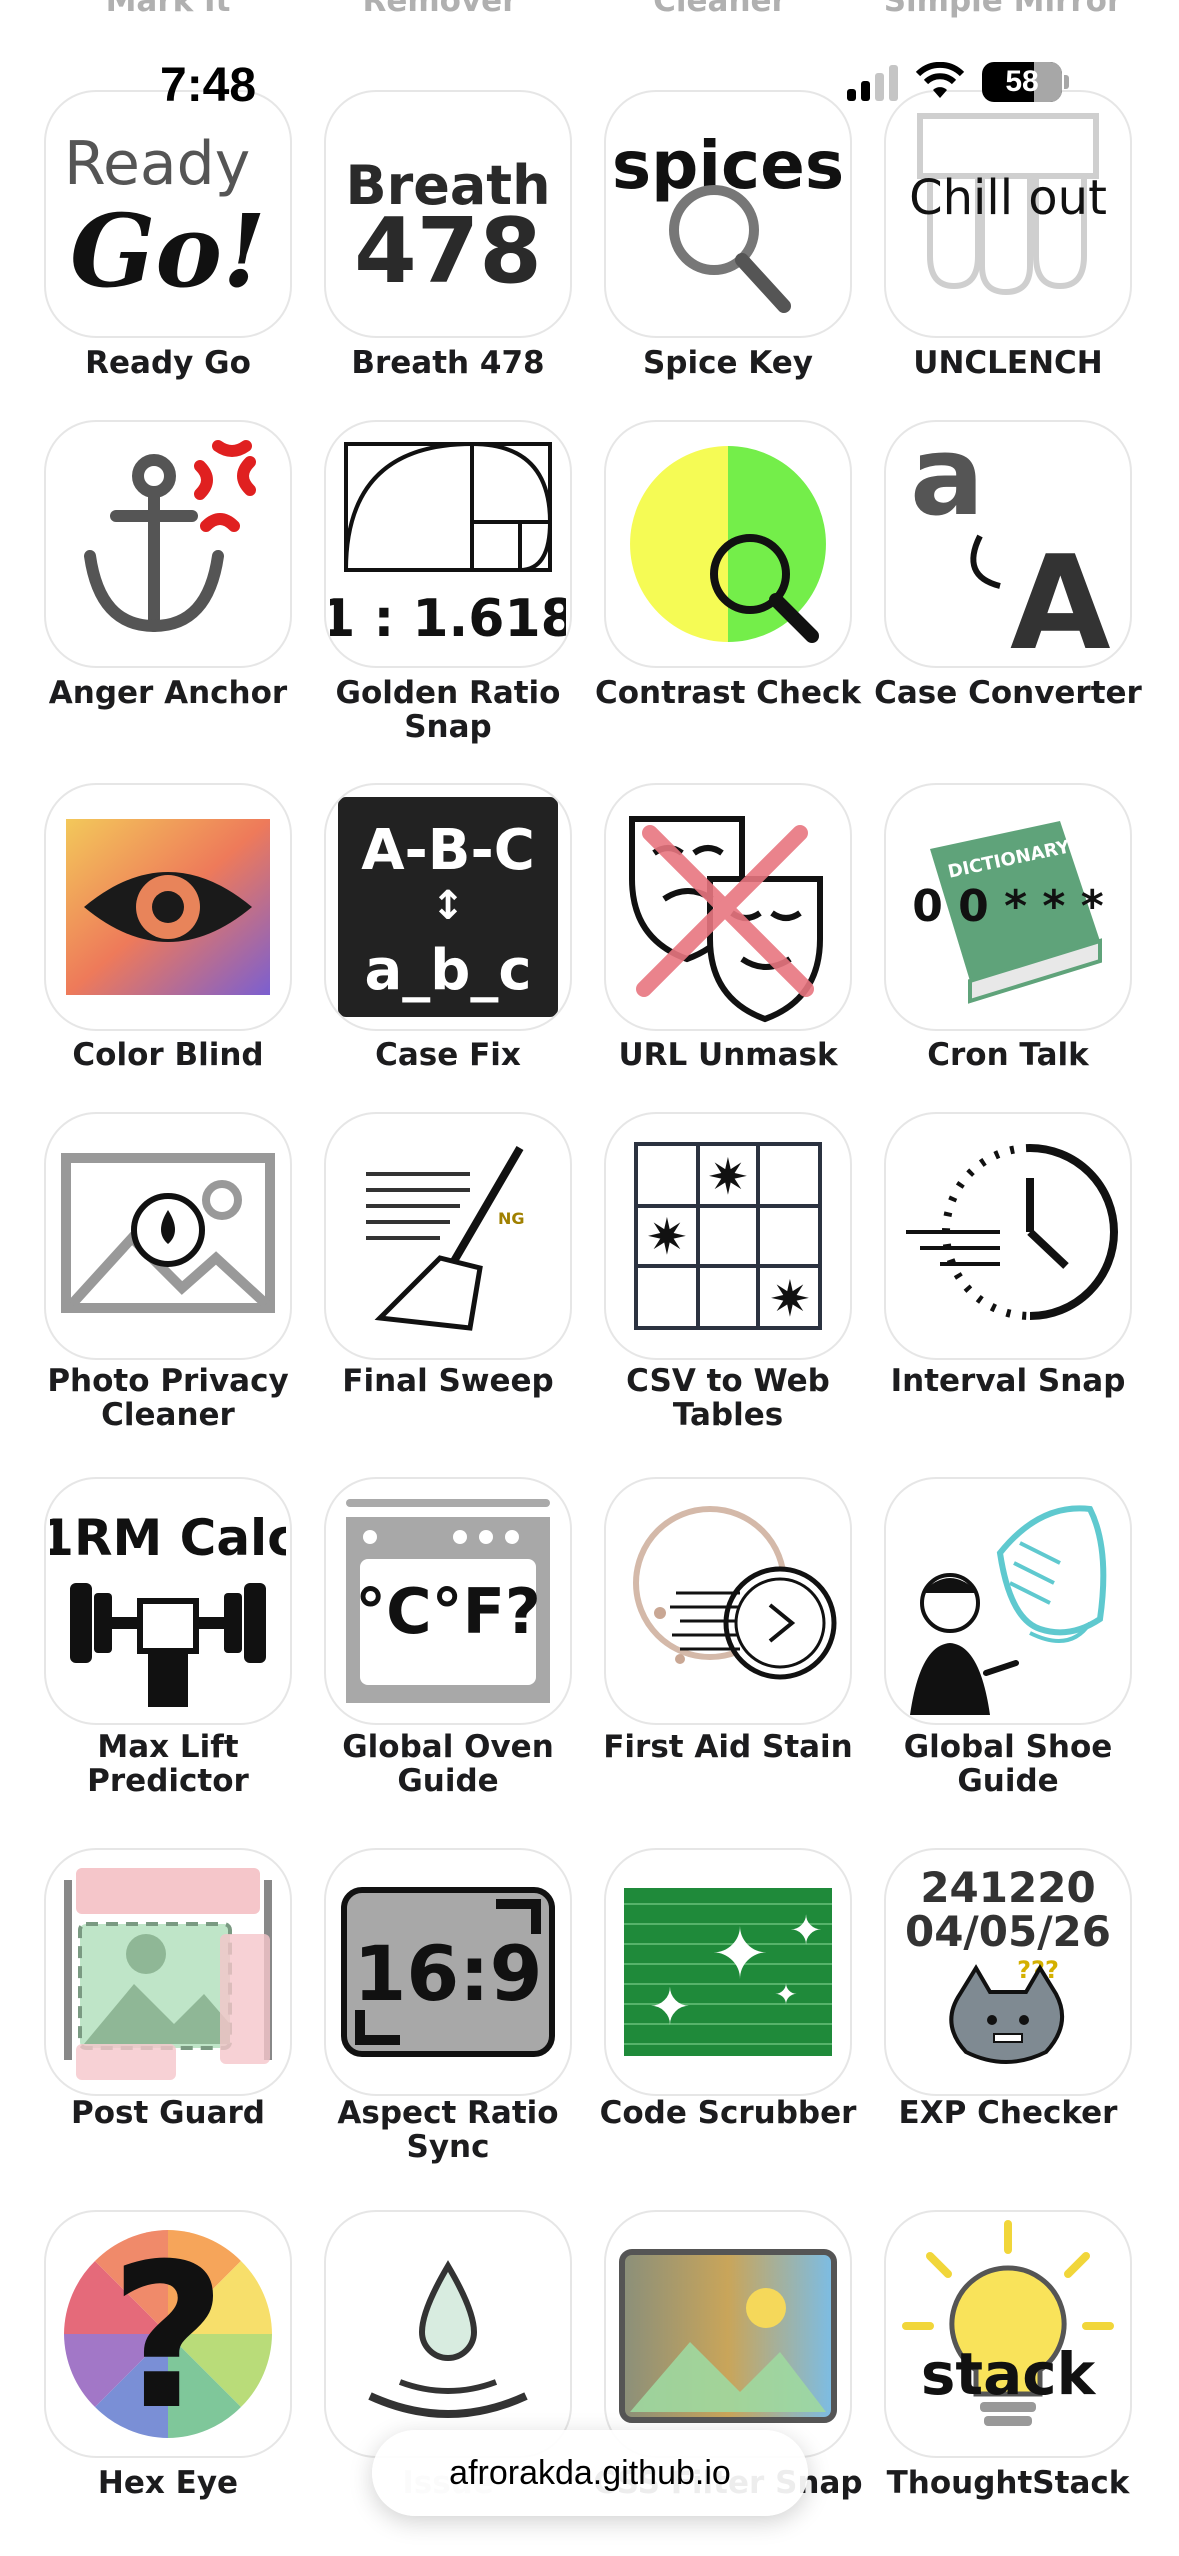  What do you see at coordinates (1066, 82) in the screenshot?
I see `battery-tip` at bounding box center [1066, 82].